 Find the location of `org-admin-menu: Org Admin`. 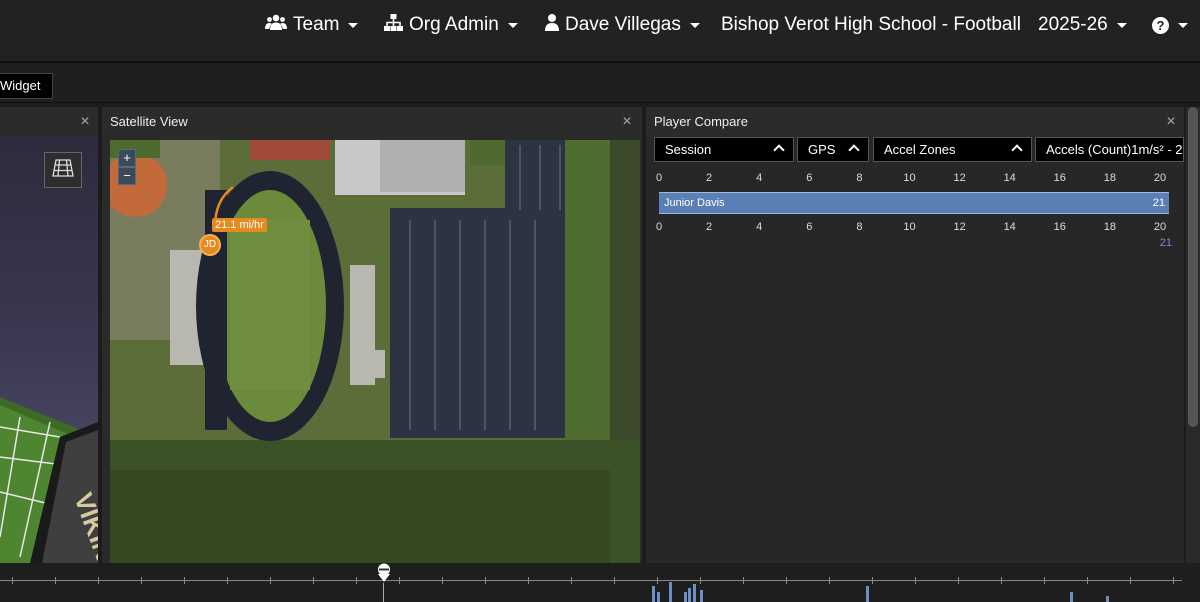

org-admin-menu: Org Admin is located at coordinates (451, 25).